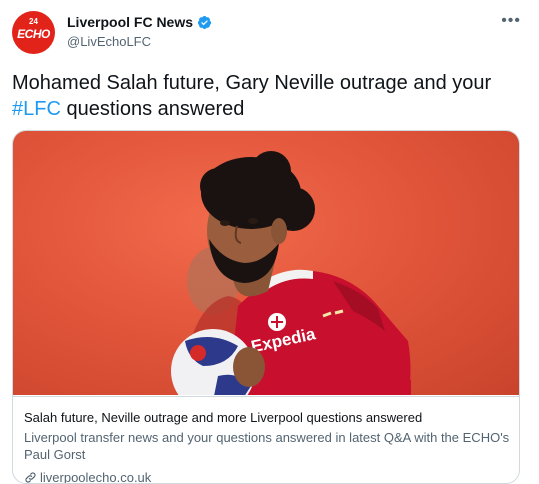  Describe the element at coordinates (33, 21) in the screenshot. I see `avatar-number: 24` at that location.